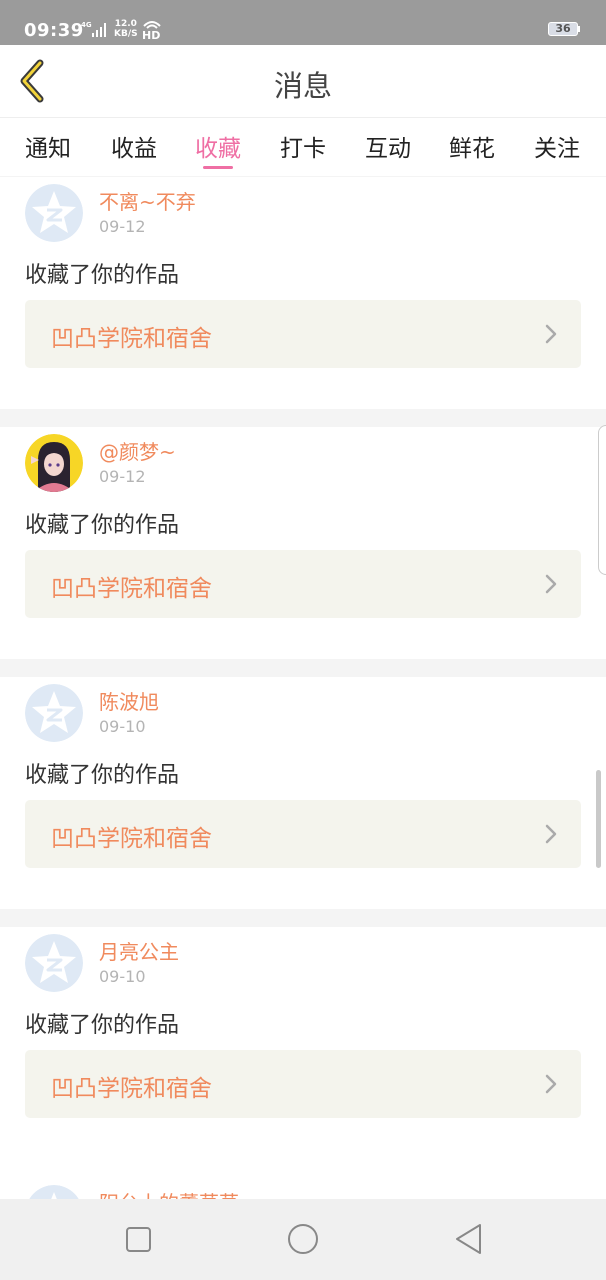 Image resolution: width=606 pixels, height=1280 pixels. Describe the element at coordinates (218, 167) in the screenshot. I see `active-tab-indicator` at that location.